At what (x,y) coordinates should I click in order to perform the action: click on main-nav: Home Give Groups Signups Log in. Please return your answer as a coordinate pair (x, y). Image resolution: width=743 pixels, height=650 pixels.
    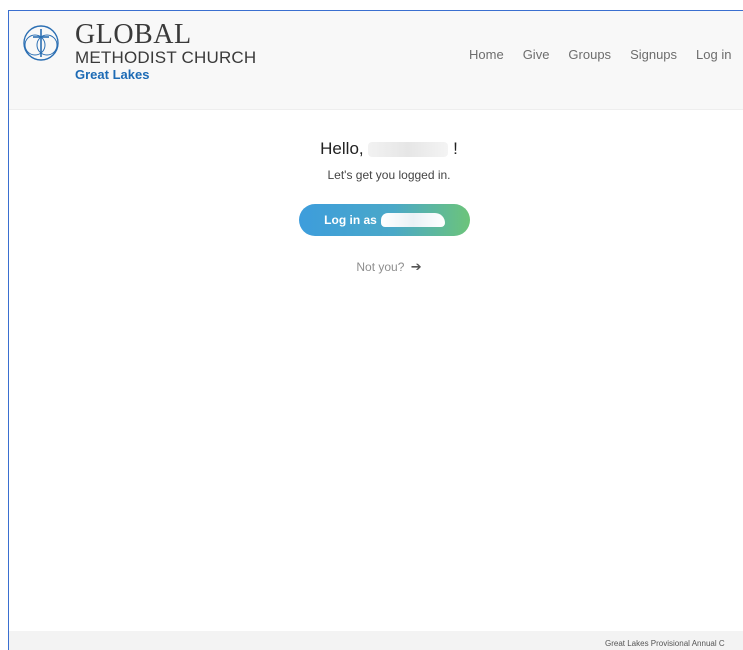
    Looking at the image, I should click on (606, 54).